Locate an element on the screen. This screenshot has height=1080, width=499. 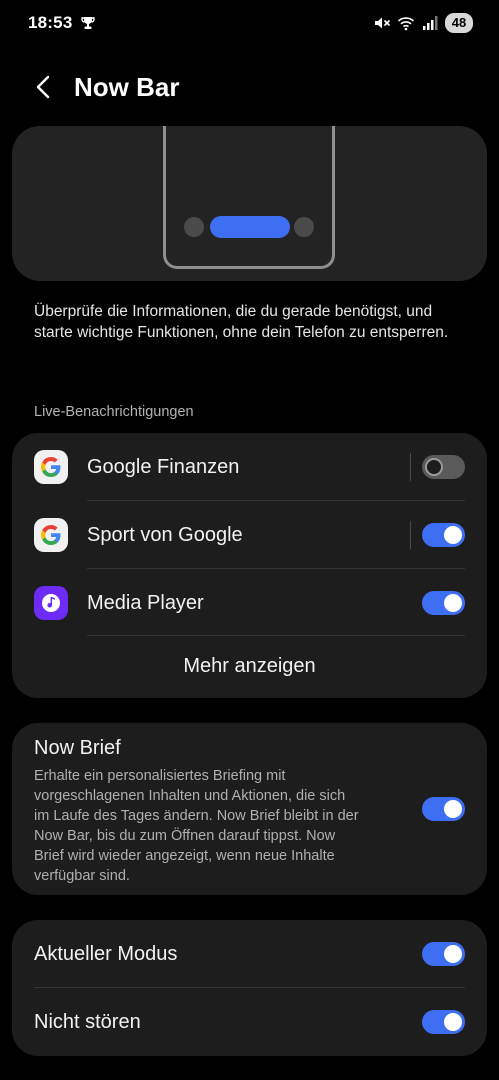
status-icons: 48 is located at coordinates (423, 23).